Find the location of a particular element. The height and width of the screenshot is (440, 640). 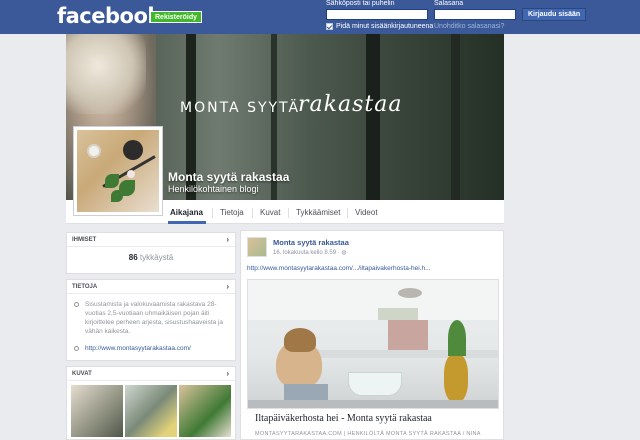

password-label: Salasana is located at coordinates (449, 3).